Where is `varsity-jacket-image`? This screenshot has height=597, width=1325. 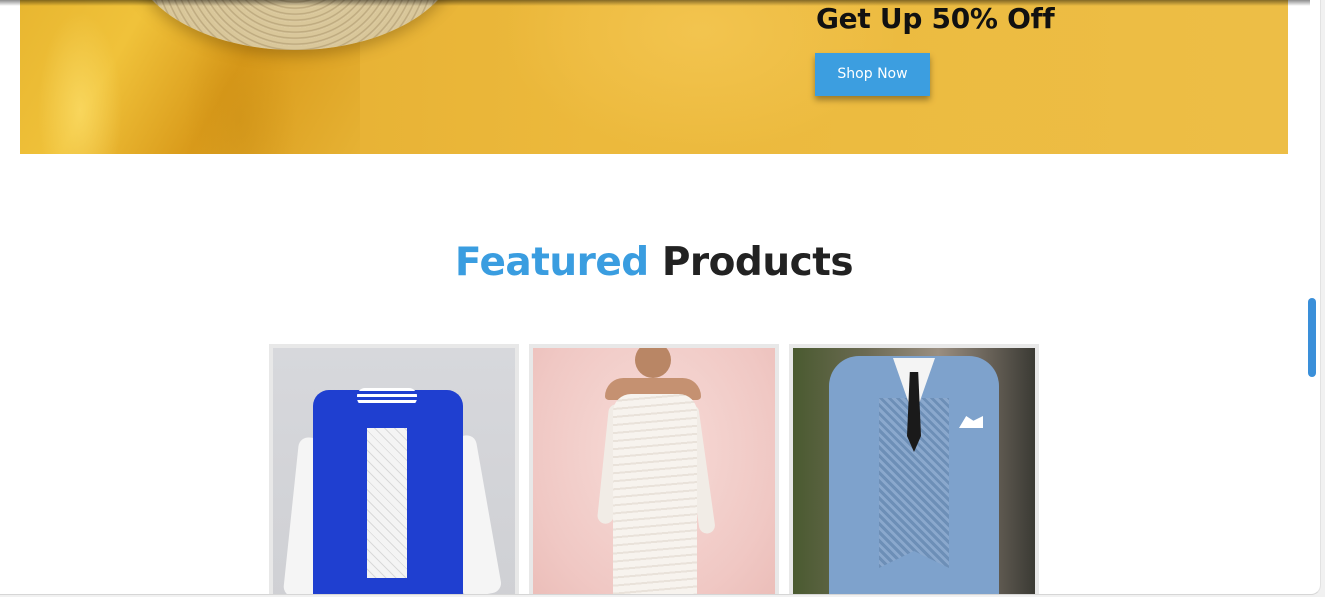
varsity-jacket-image is located at coordinates (394, 471).